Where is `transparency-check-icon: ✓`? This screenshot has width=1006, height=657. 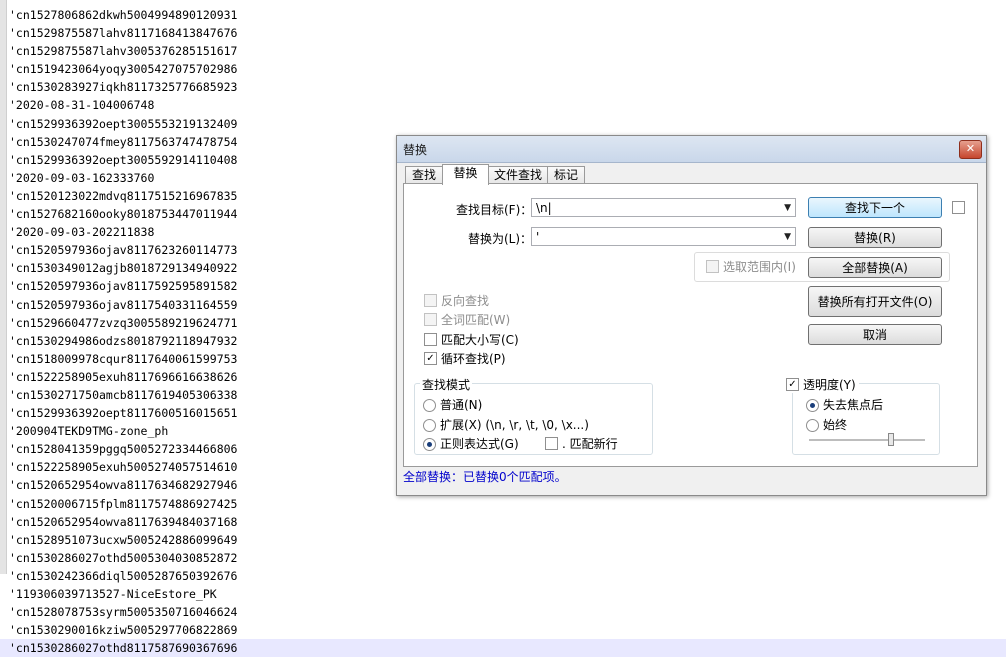
transparency-check-icon: ✓ is located at coordinates (792, 384).